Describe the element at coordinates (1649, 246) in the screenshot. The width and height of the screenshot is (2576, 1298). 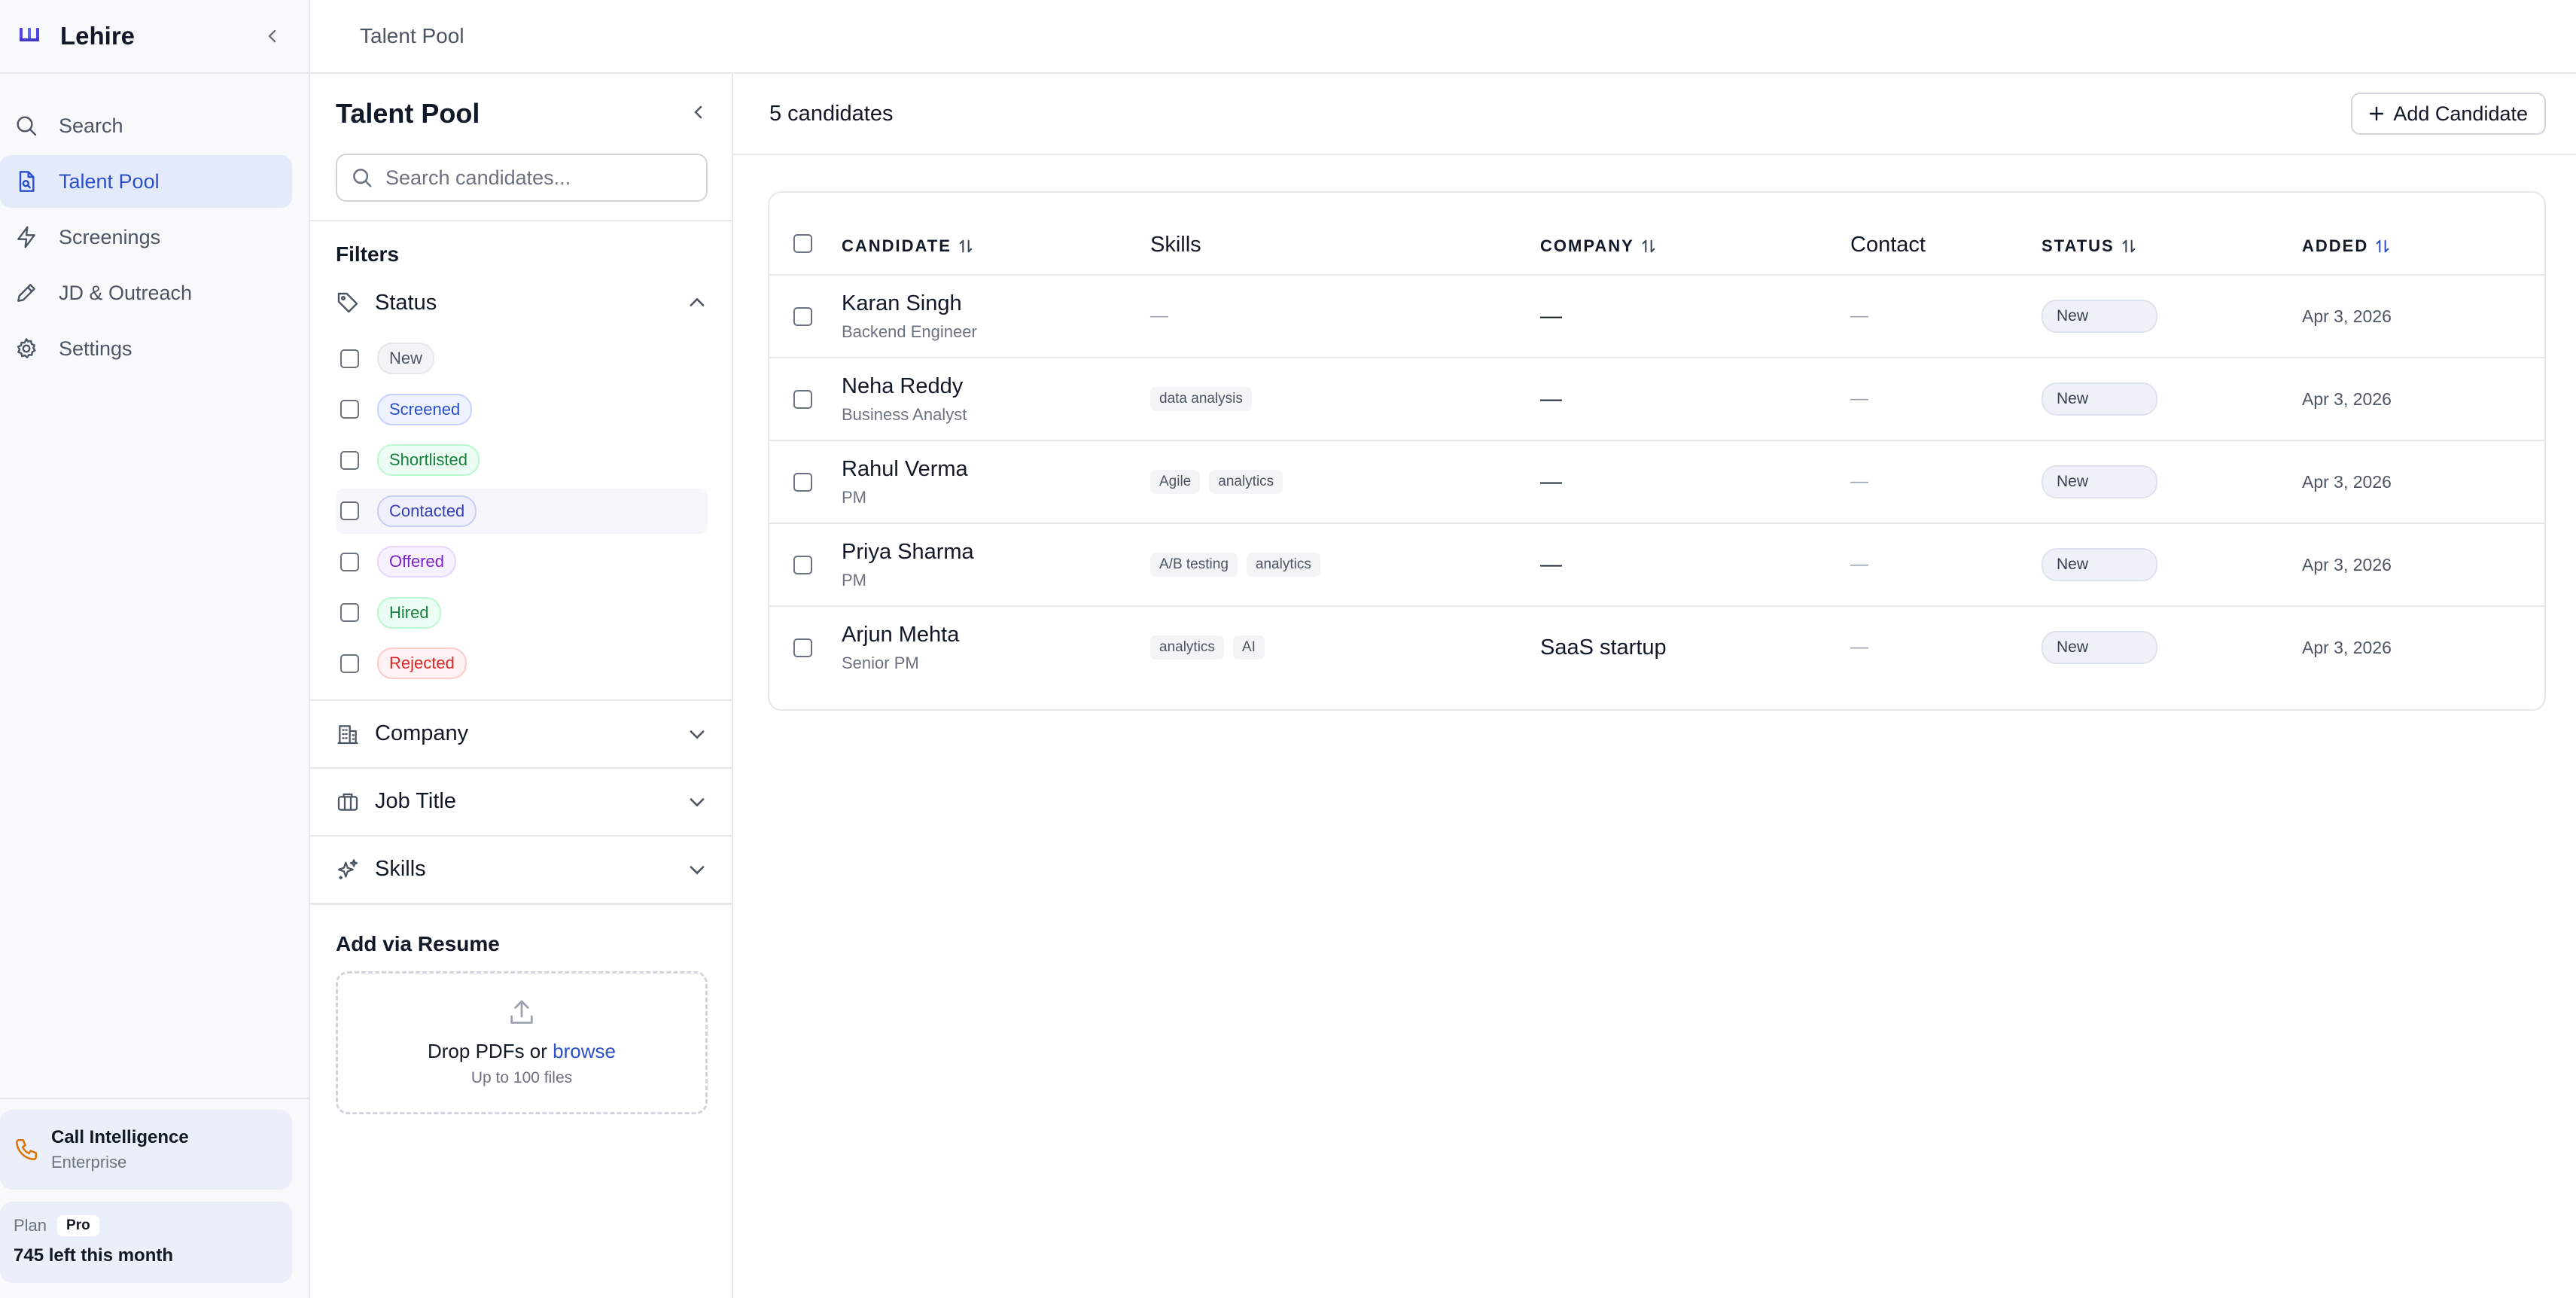
I see `sort-icon` at that location.